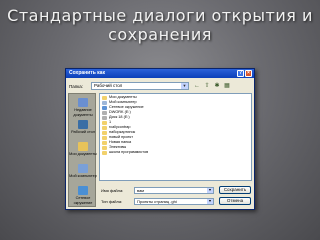  I want to click on place-my-computer: Мой компьютер, so click(83, 171).